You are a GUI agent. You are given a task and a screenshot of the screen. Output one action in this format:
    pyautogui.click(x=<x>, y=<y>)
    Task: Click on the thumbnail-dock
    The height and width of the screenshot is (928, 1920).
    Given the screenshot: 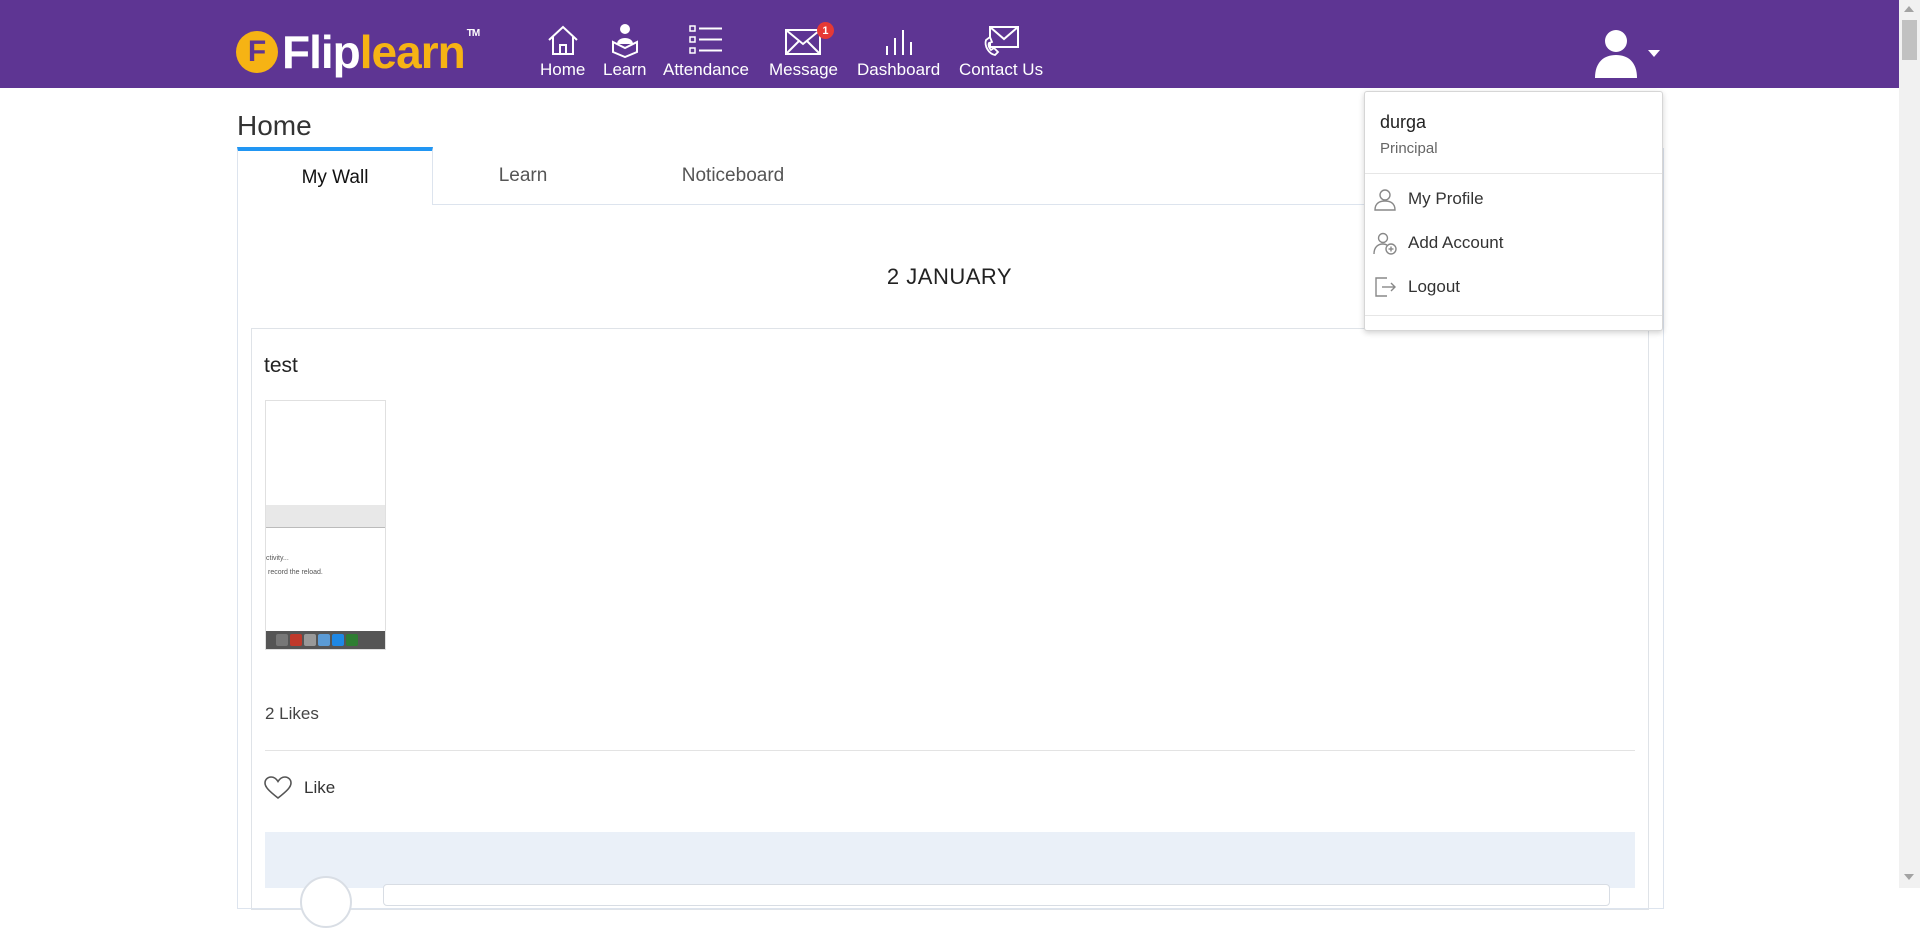 What is the action you would take?
    pyautogui.click(x=325, y=640)
    